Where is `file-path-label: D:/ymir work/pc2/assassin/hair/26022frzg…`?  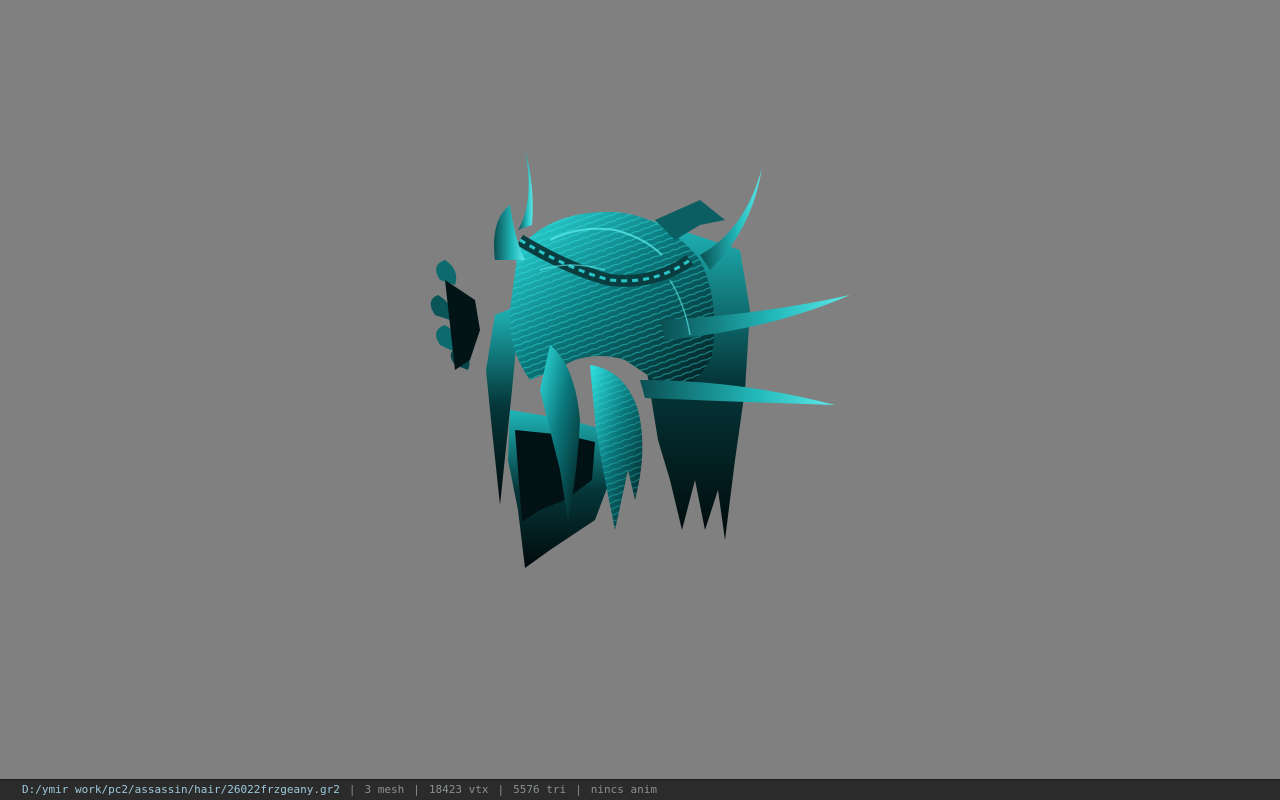
file-path-label: D:/ymir work/pc2/assassin/hair/26022frzg… is located at coordinates (181, 789).